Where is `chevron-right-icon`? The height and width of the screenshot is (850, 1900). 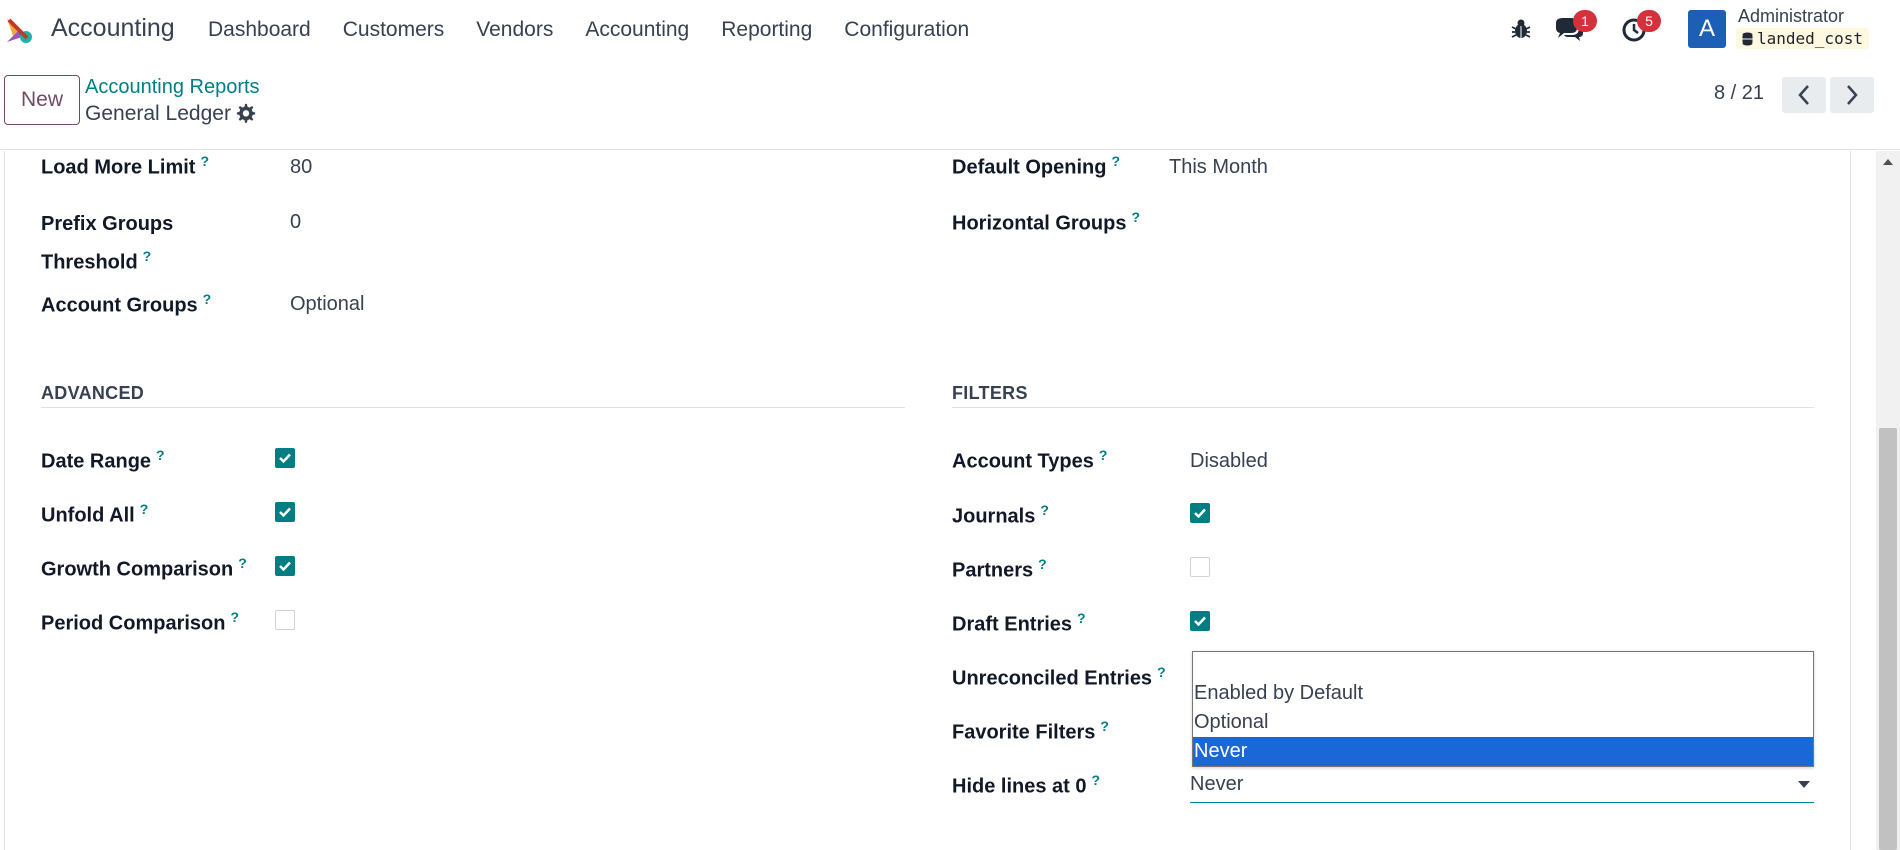
chevron-right-icon is located at coordinates (1852, 95).